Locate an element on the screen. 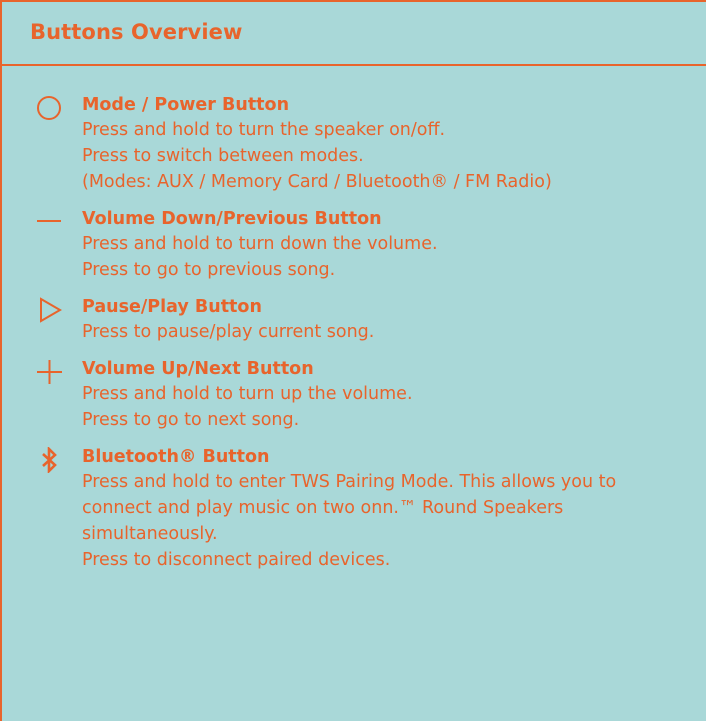 This screenshot has height=721, width=706. panel-header: Buttons Overview is located at coordinates (354, 34).